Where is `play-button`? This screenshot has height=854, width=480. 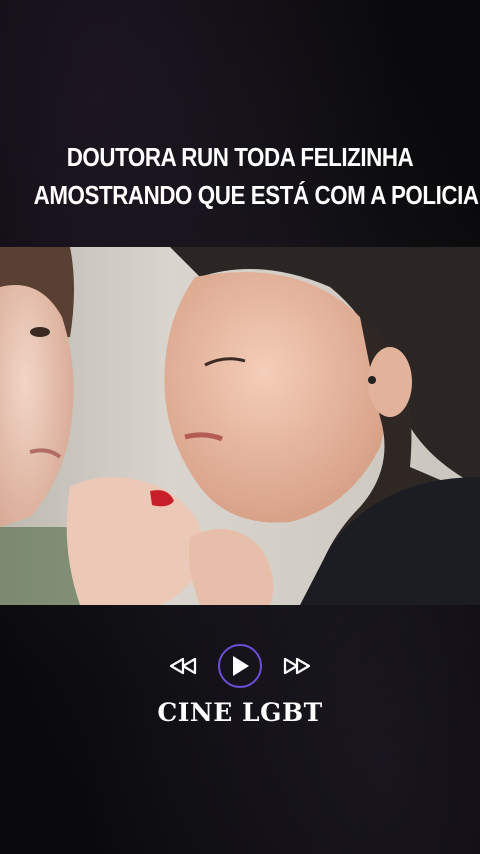
play-button is located at coordinates (240, 666).